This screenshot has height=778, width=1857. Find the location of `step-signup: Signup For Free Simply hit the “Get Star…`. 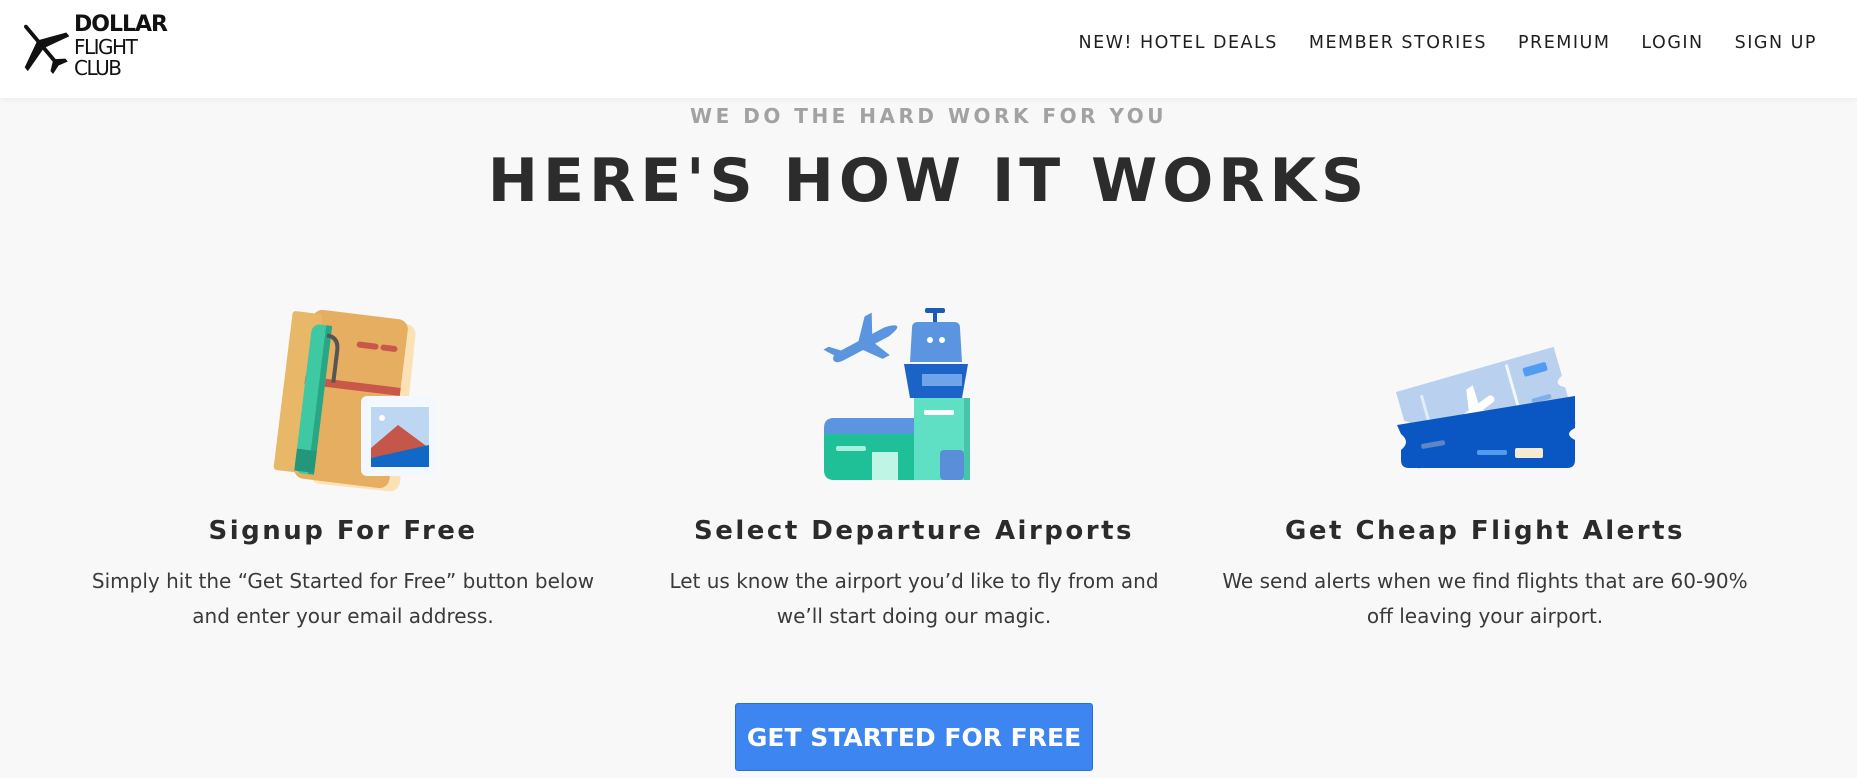

step-signup: Signup For Free Simply hit the “Get Star… is located at coordinates (343, 467).